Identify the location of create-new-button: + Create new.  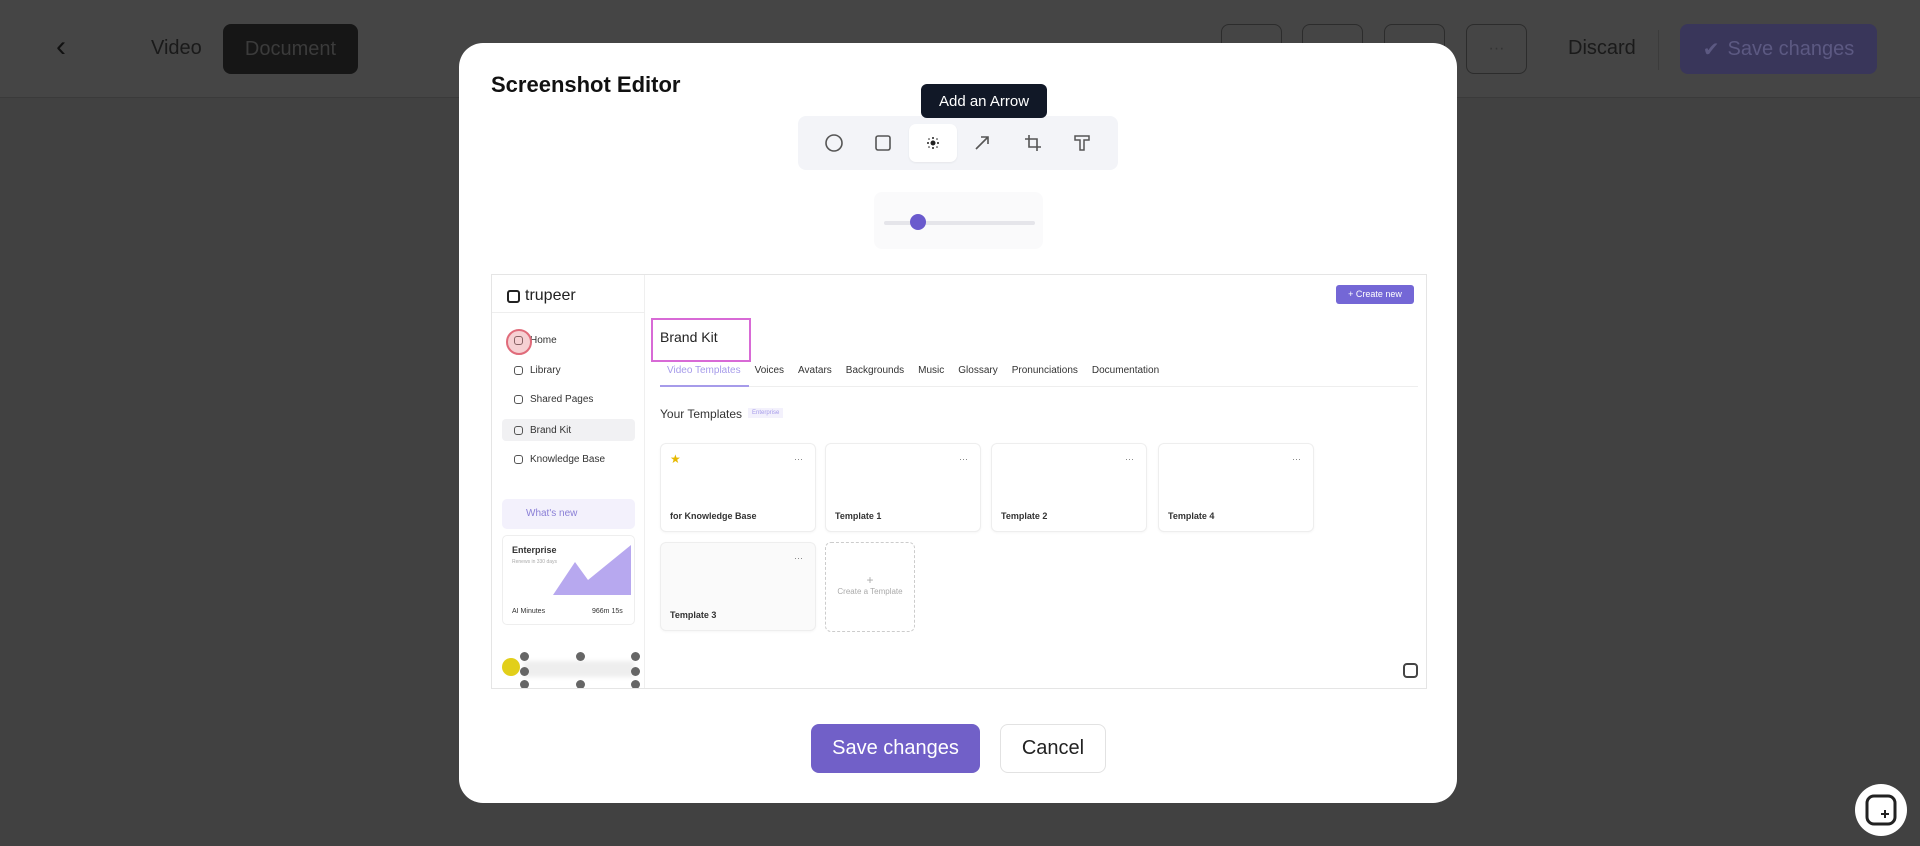
(1375, 294).